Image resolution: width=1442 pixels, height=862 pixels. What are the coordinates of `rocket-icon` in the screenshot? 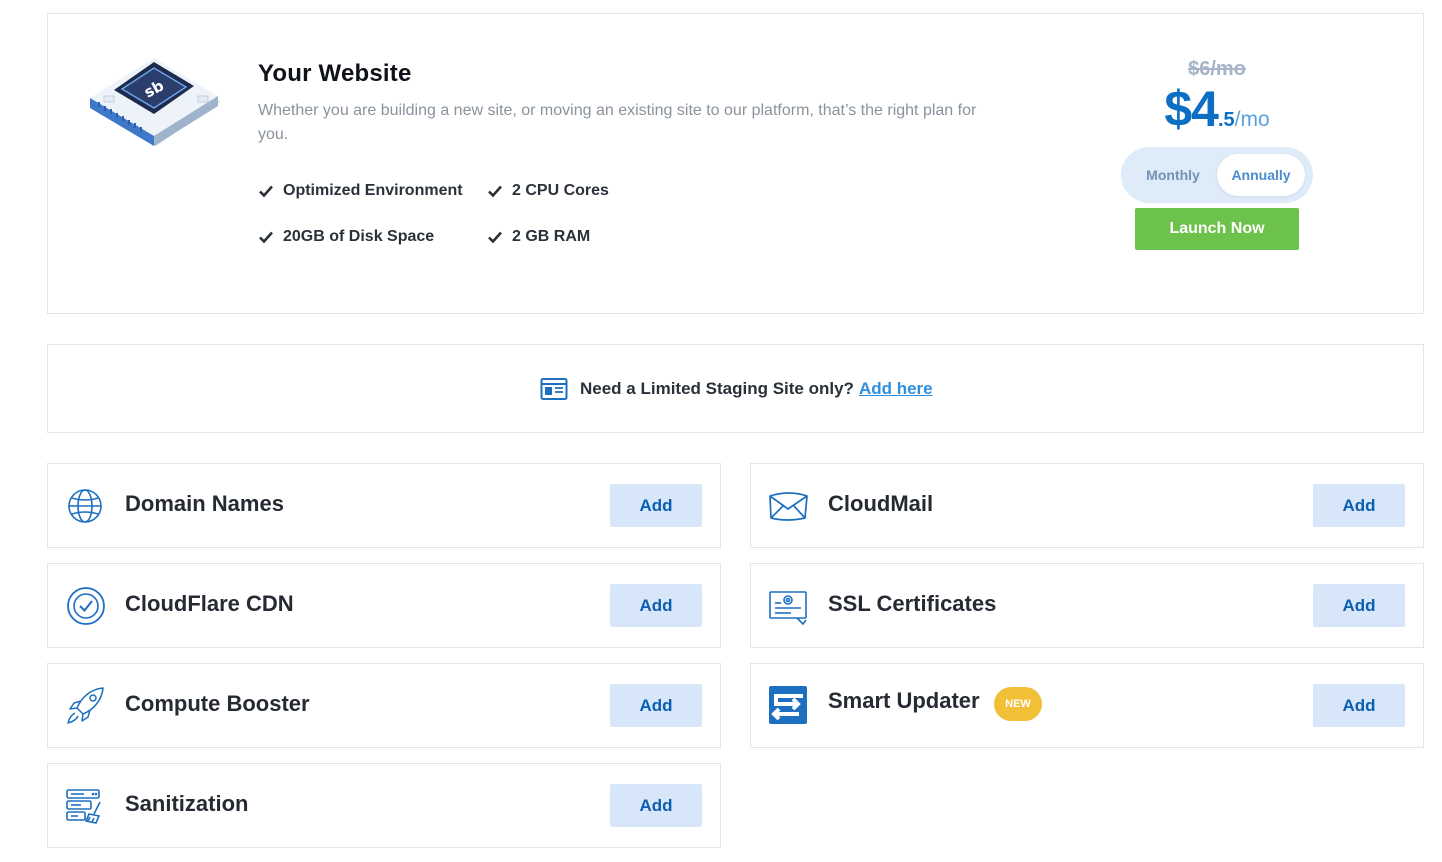 It's located at (85, 705).